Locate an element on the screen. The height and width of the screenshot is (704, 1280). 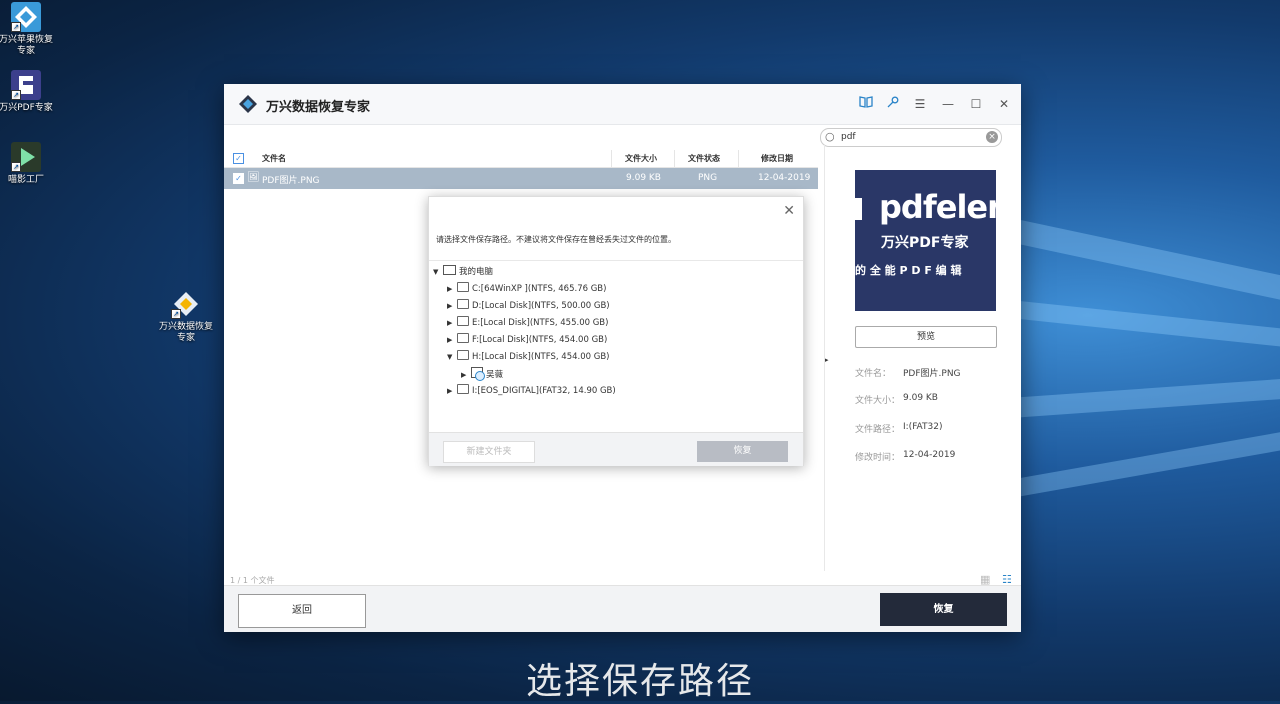
info-path-value: I:(FAT32) is located at coordinates (923, 427).